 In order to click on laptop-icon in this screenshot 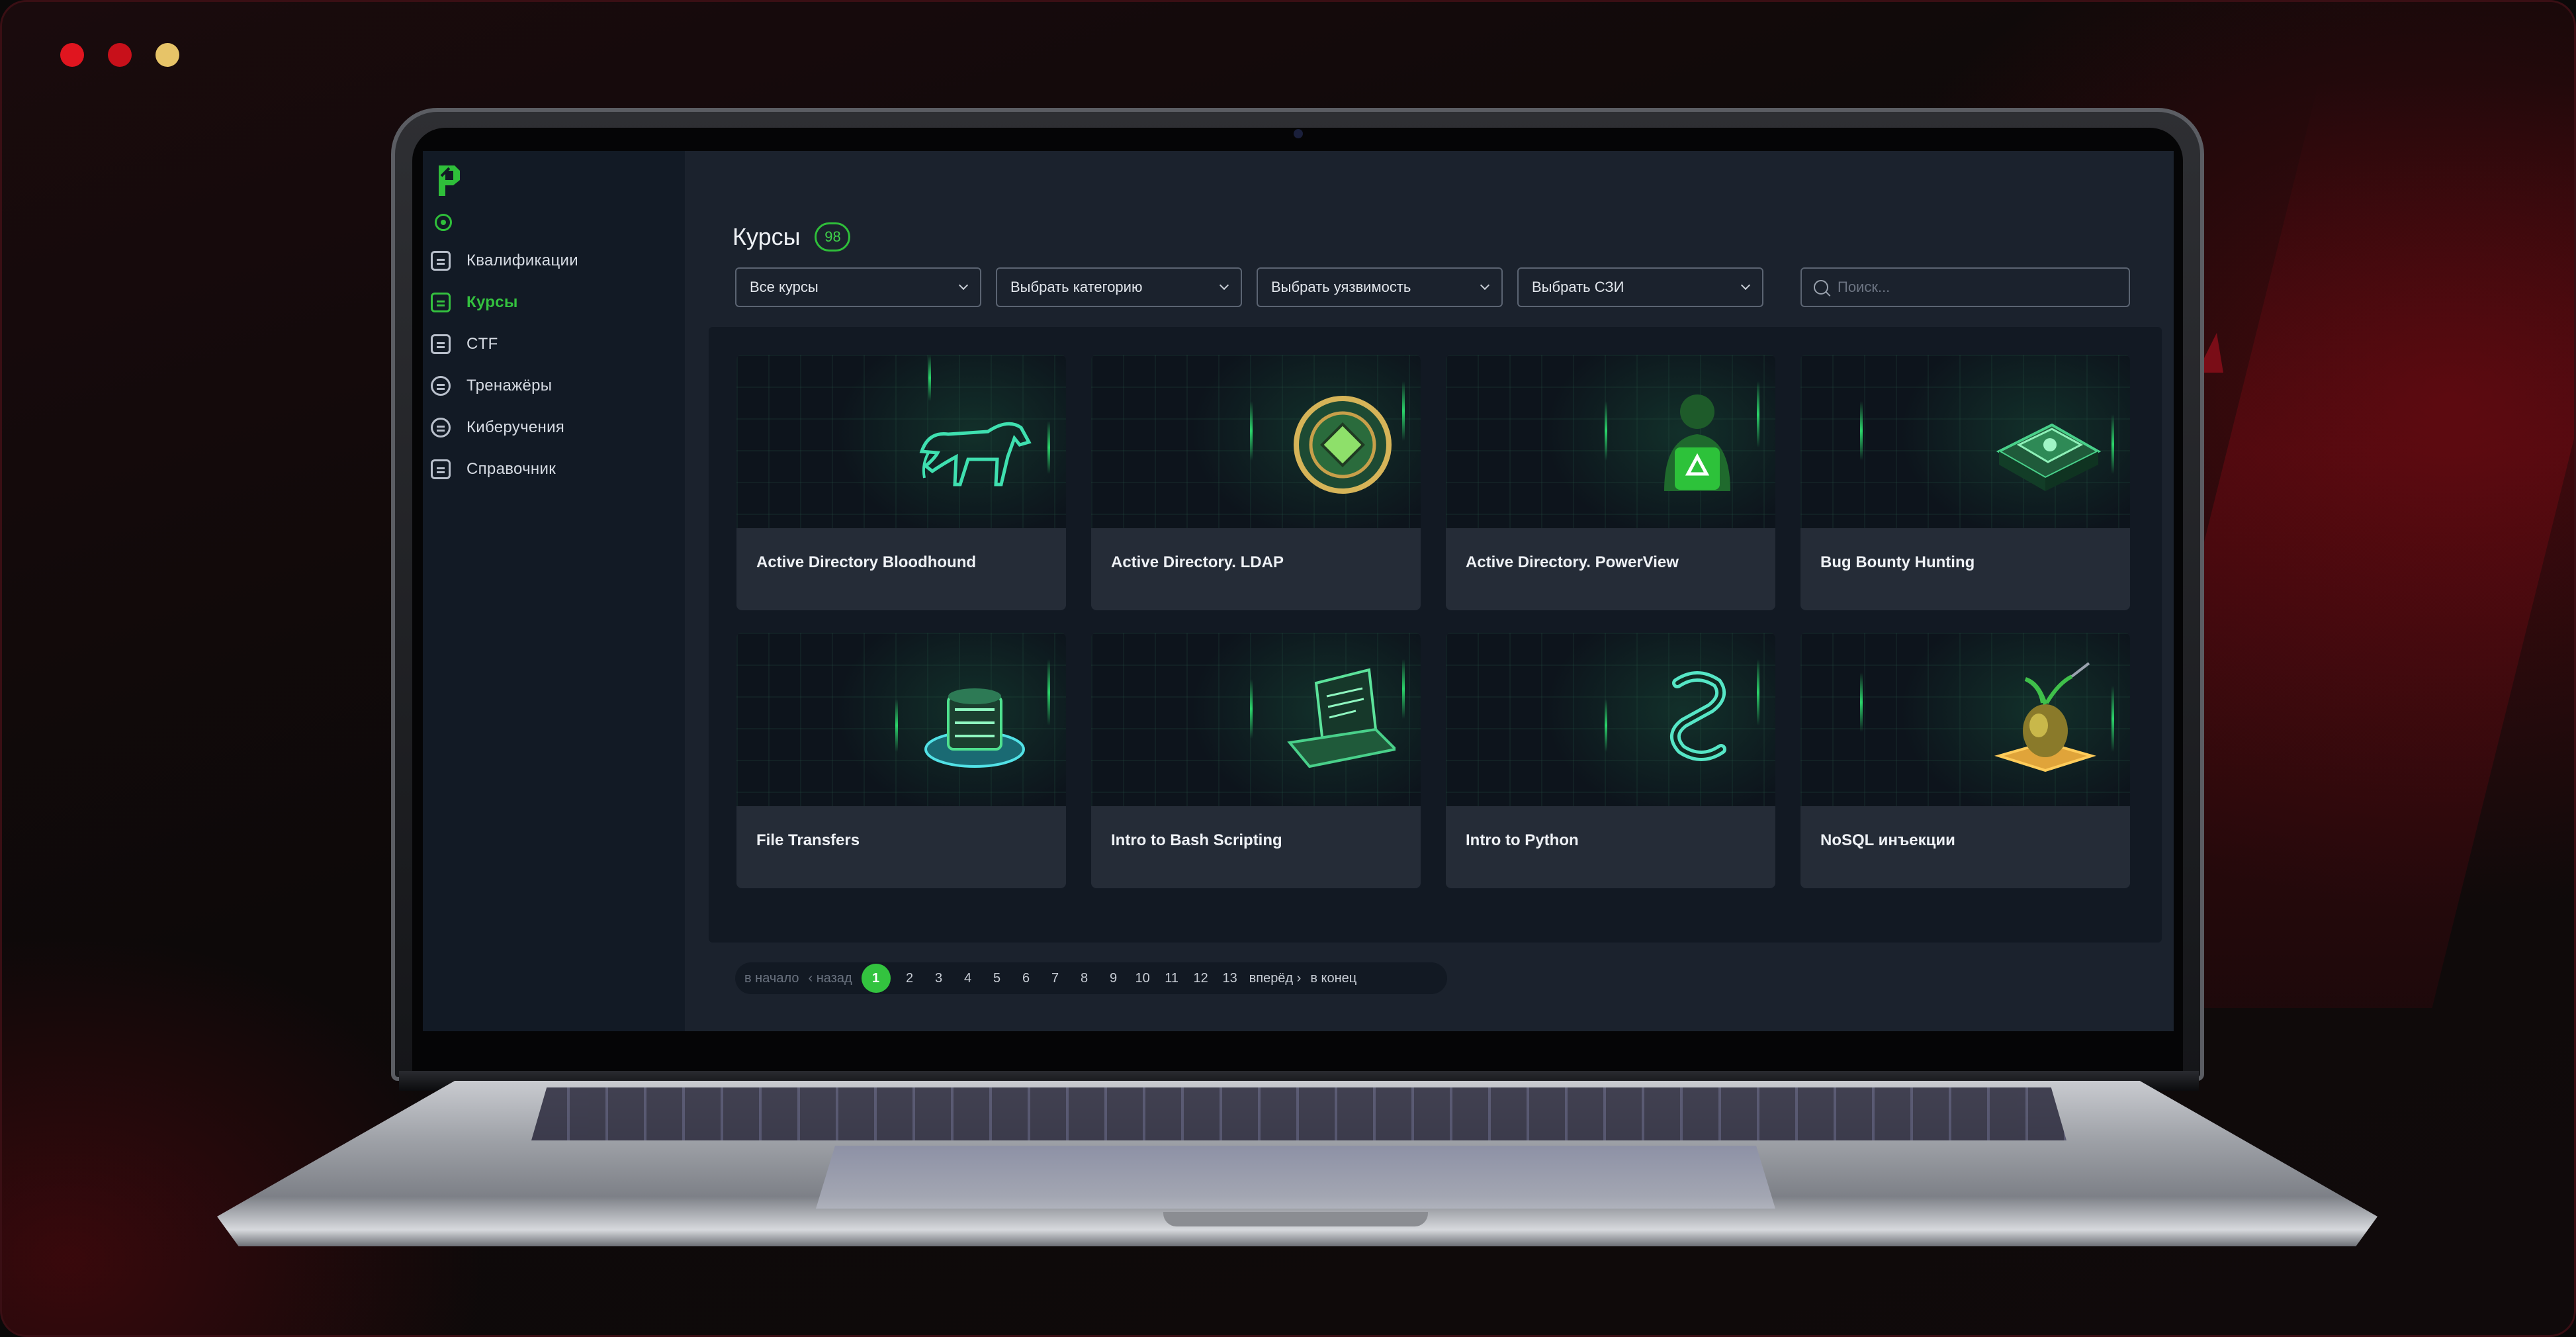, I will do `click(1341, 718)`.